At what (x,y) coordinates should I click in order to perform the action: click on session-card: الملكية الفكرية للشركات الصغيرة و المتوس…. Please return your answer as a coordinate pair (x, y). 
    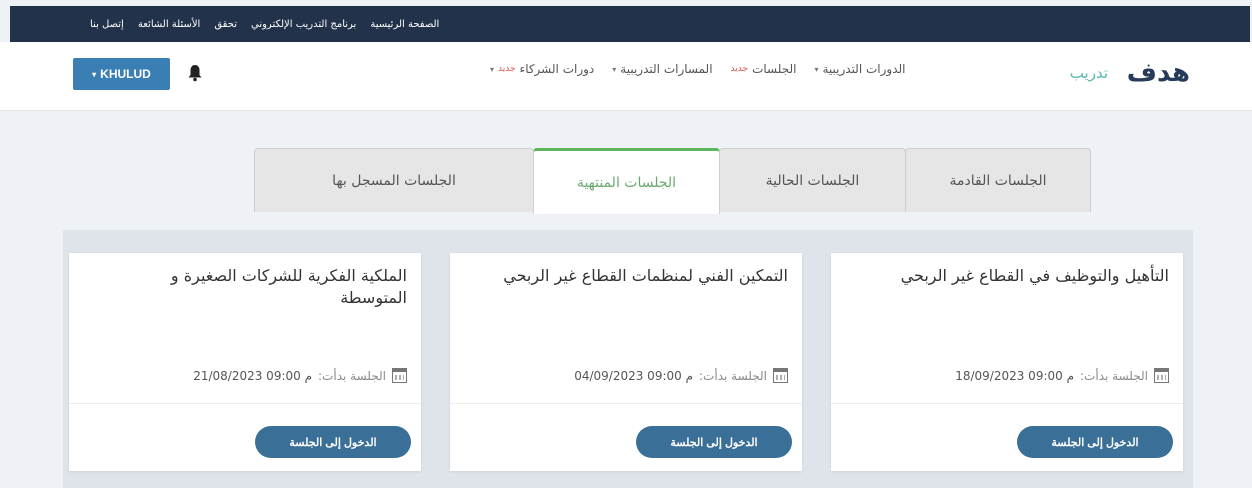
    Looking at the image, I should click on (245, 362).